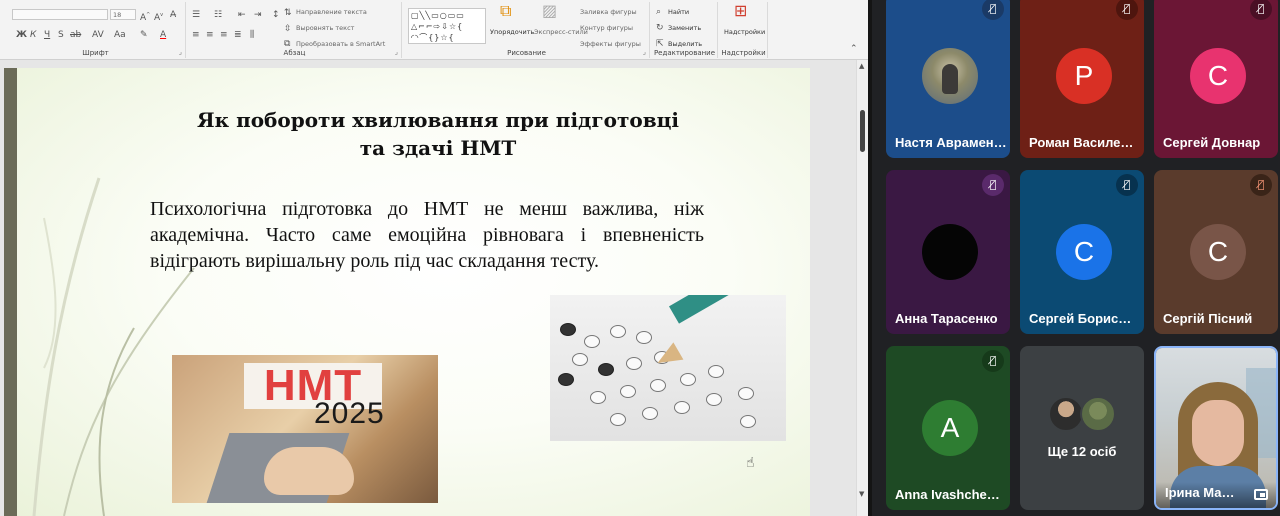  What do you see at coordinates (861, 66) in the screenshot?
I see `scroll-up-icon: ▲` at bounding box center [861, 66].